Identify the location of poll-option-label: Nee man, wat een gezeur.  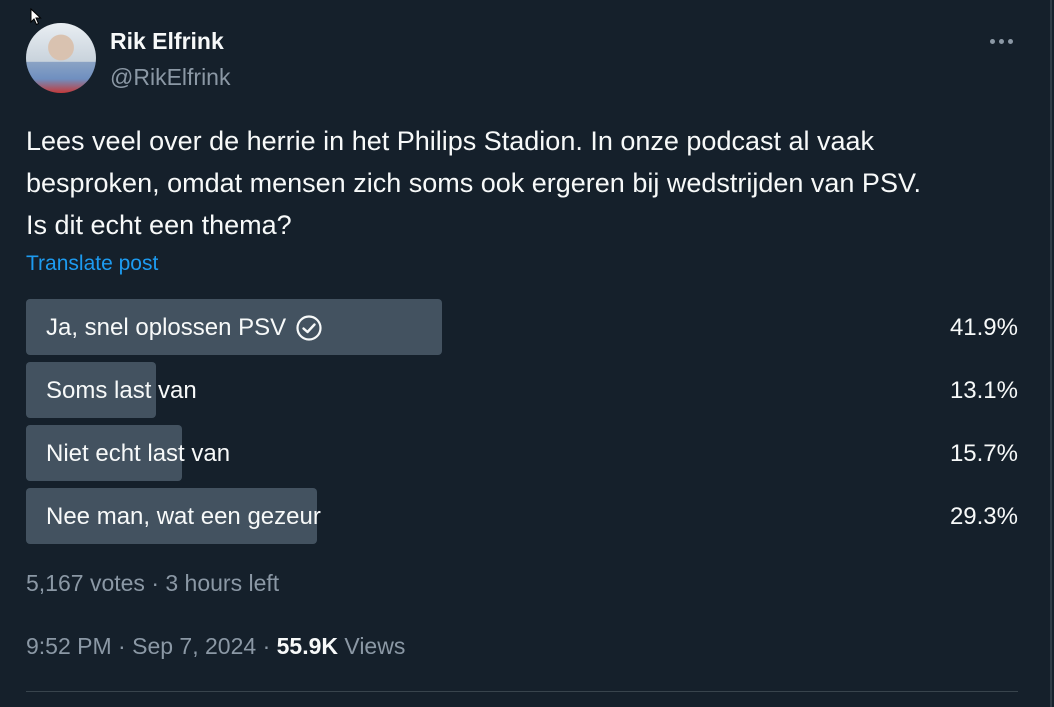
(183, 516).